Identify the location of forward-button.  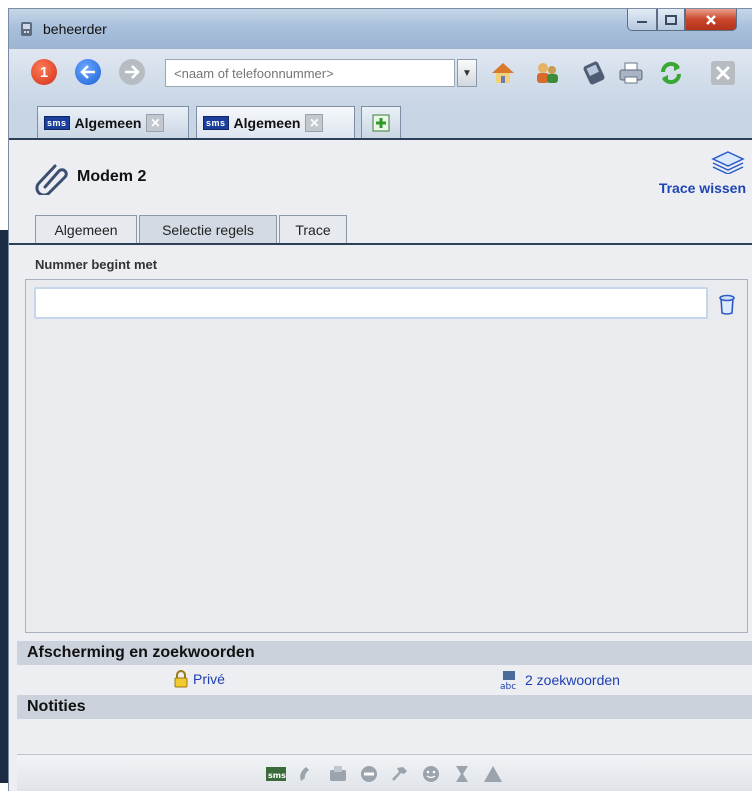
(132, 72).